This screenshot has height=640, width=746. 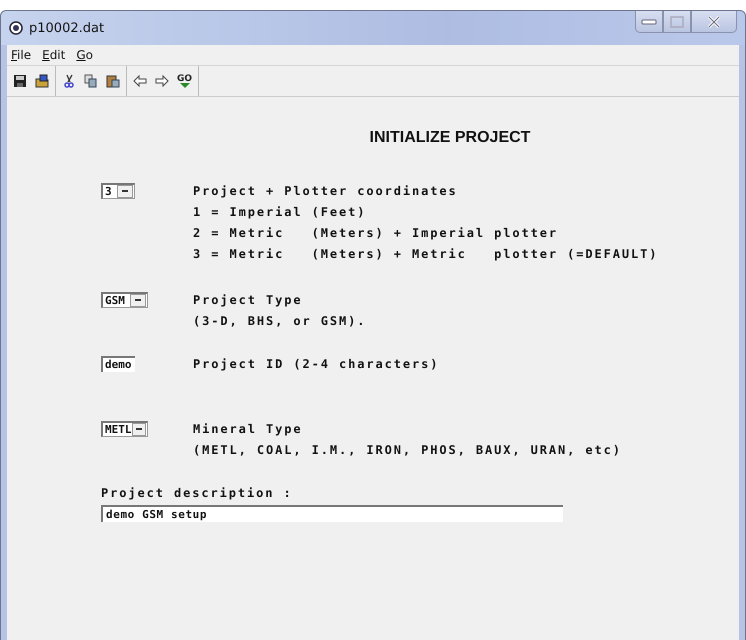 I want to click on menu-item: Go, so click(x=84, y=55).